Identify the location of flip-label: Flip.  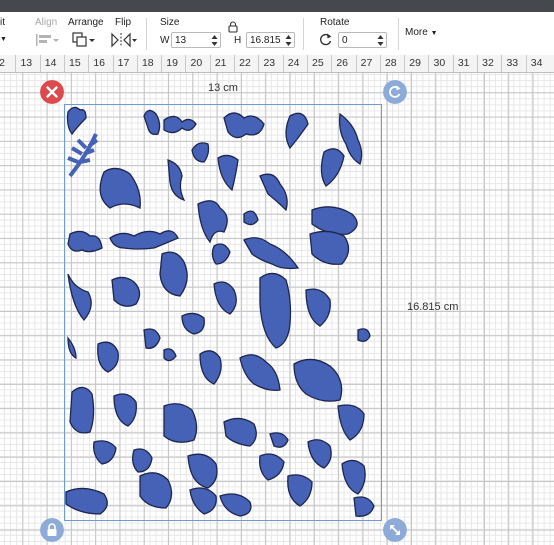
(123, 22).